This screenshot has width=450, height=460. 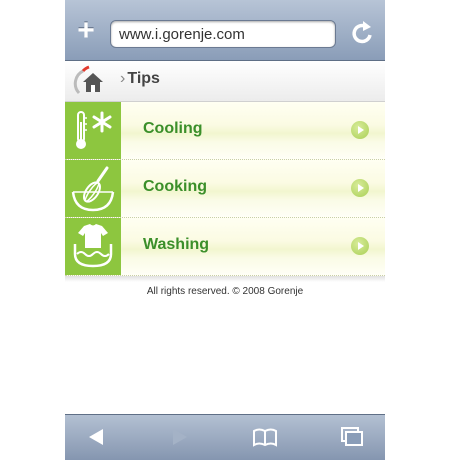 What do you see at coordinates (225, 279) in the screenshot?
I see `menu-shadow` at bounding box center [225, 279].